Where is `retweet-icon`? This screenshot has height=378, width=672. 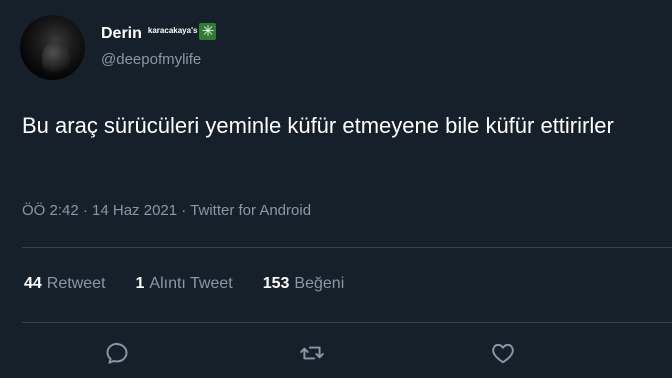
retweet-icon is located at coordinates (312, 353).